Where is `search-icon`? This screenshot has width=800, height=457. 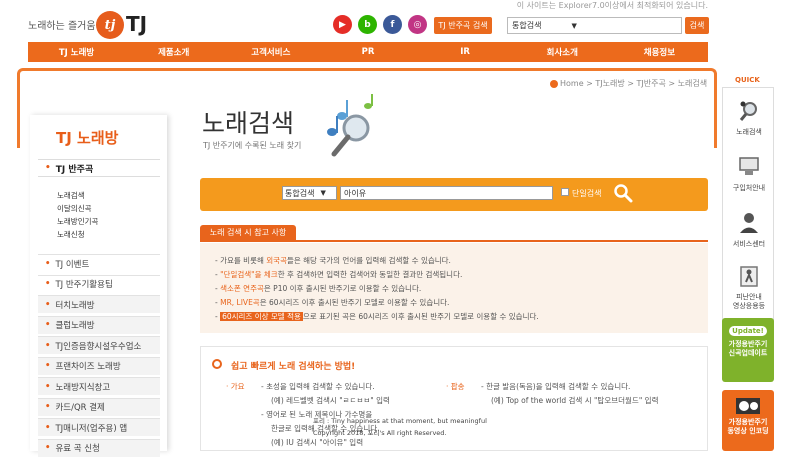
search-icon is located at coordinates (623, 193).